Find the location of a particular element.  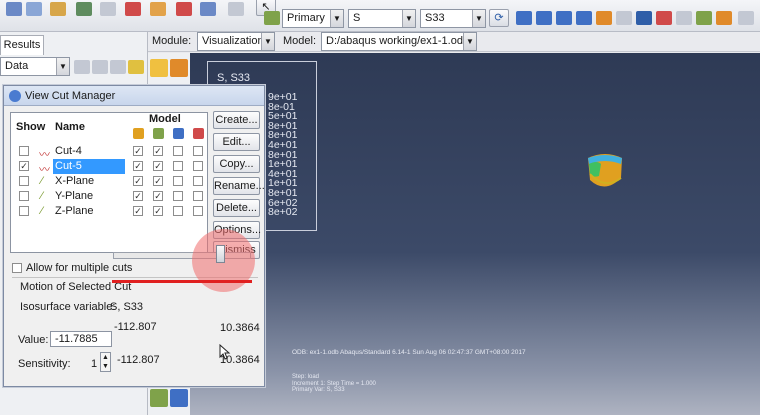

dialog-title-bar: View Cut Manager is located at coordinates (134, 96).